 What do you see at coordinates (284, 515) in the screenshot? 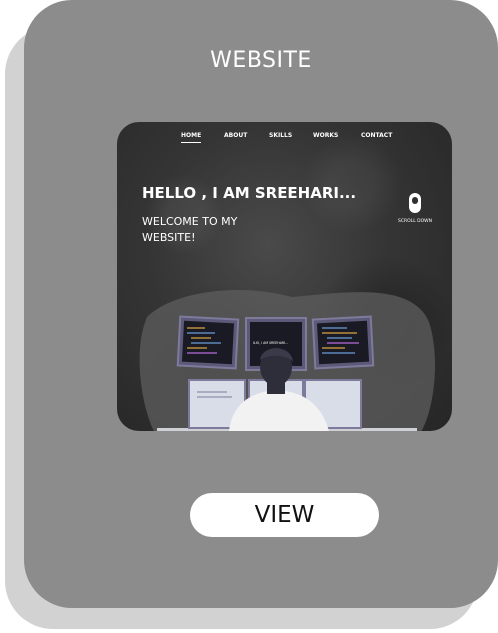
I see `view-button: VIEW` at bounding box center [284, 515].